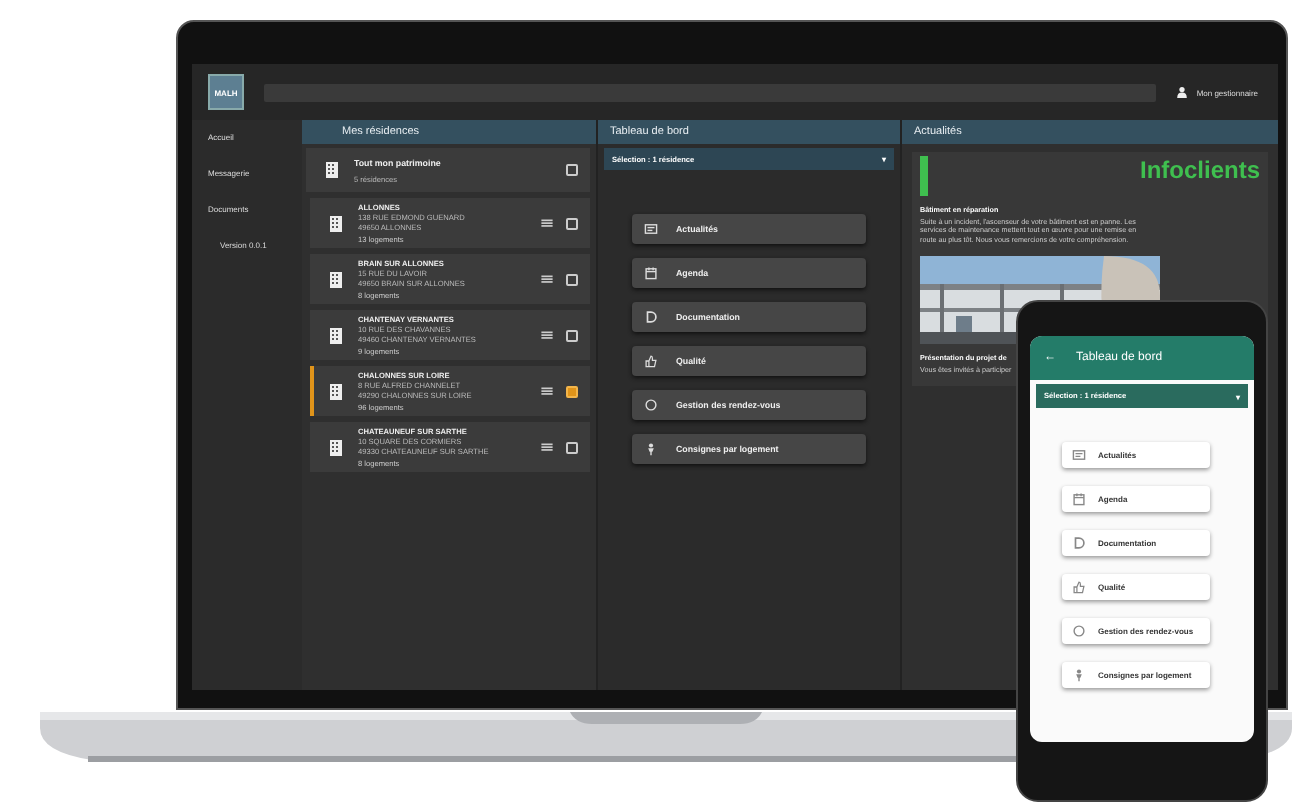 The image size is (1292, 802). What do you see at coordinates (1182, 92) in the screenshot?
I see `user-icon` at bounding box center [1182, 92].